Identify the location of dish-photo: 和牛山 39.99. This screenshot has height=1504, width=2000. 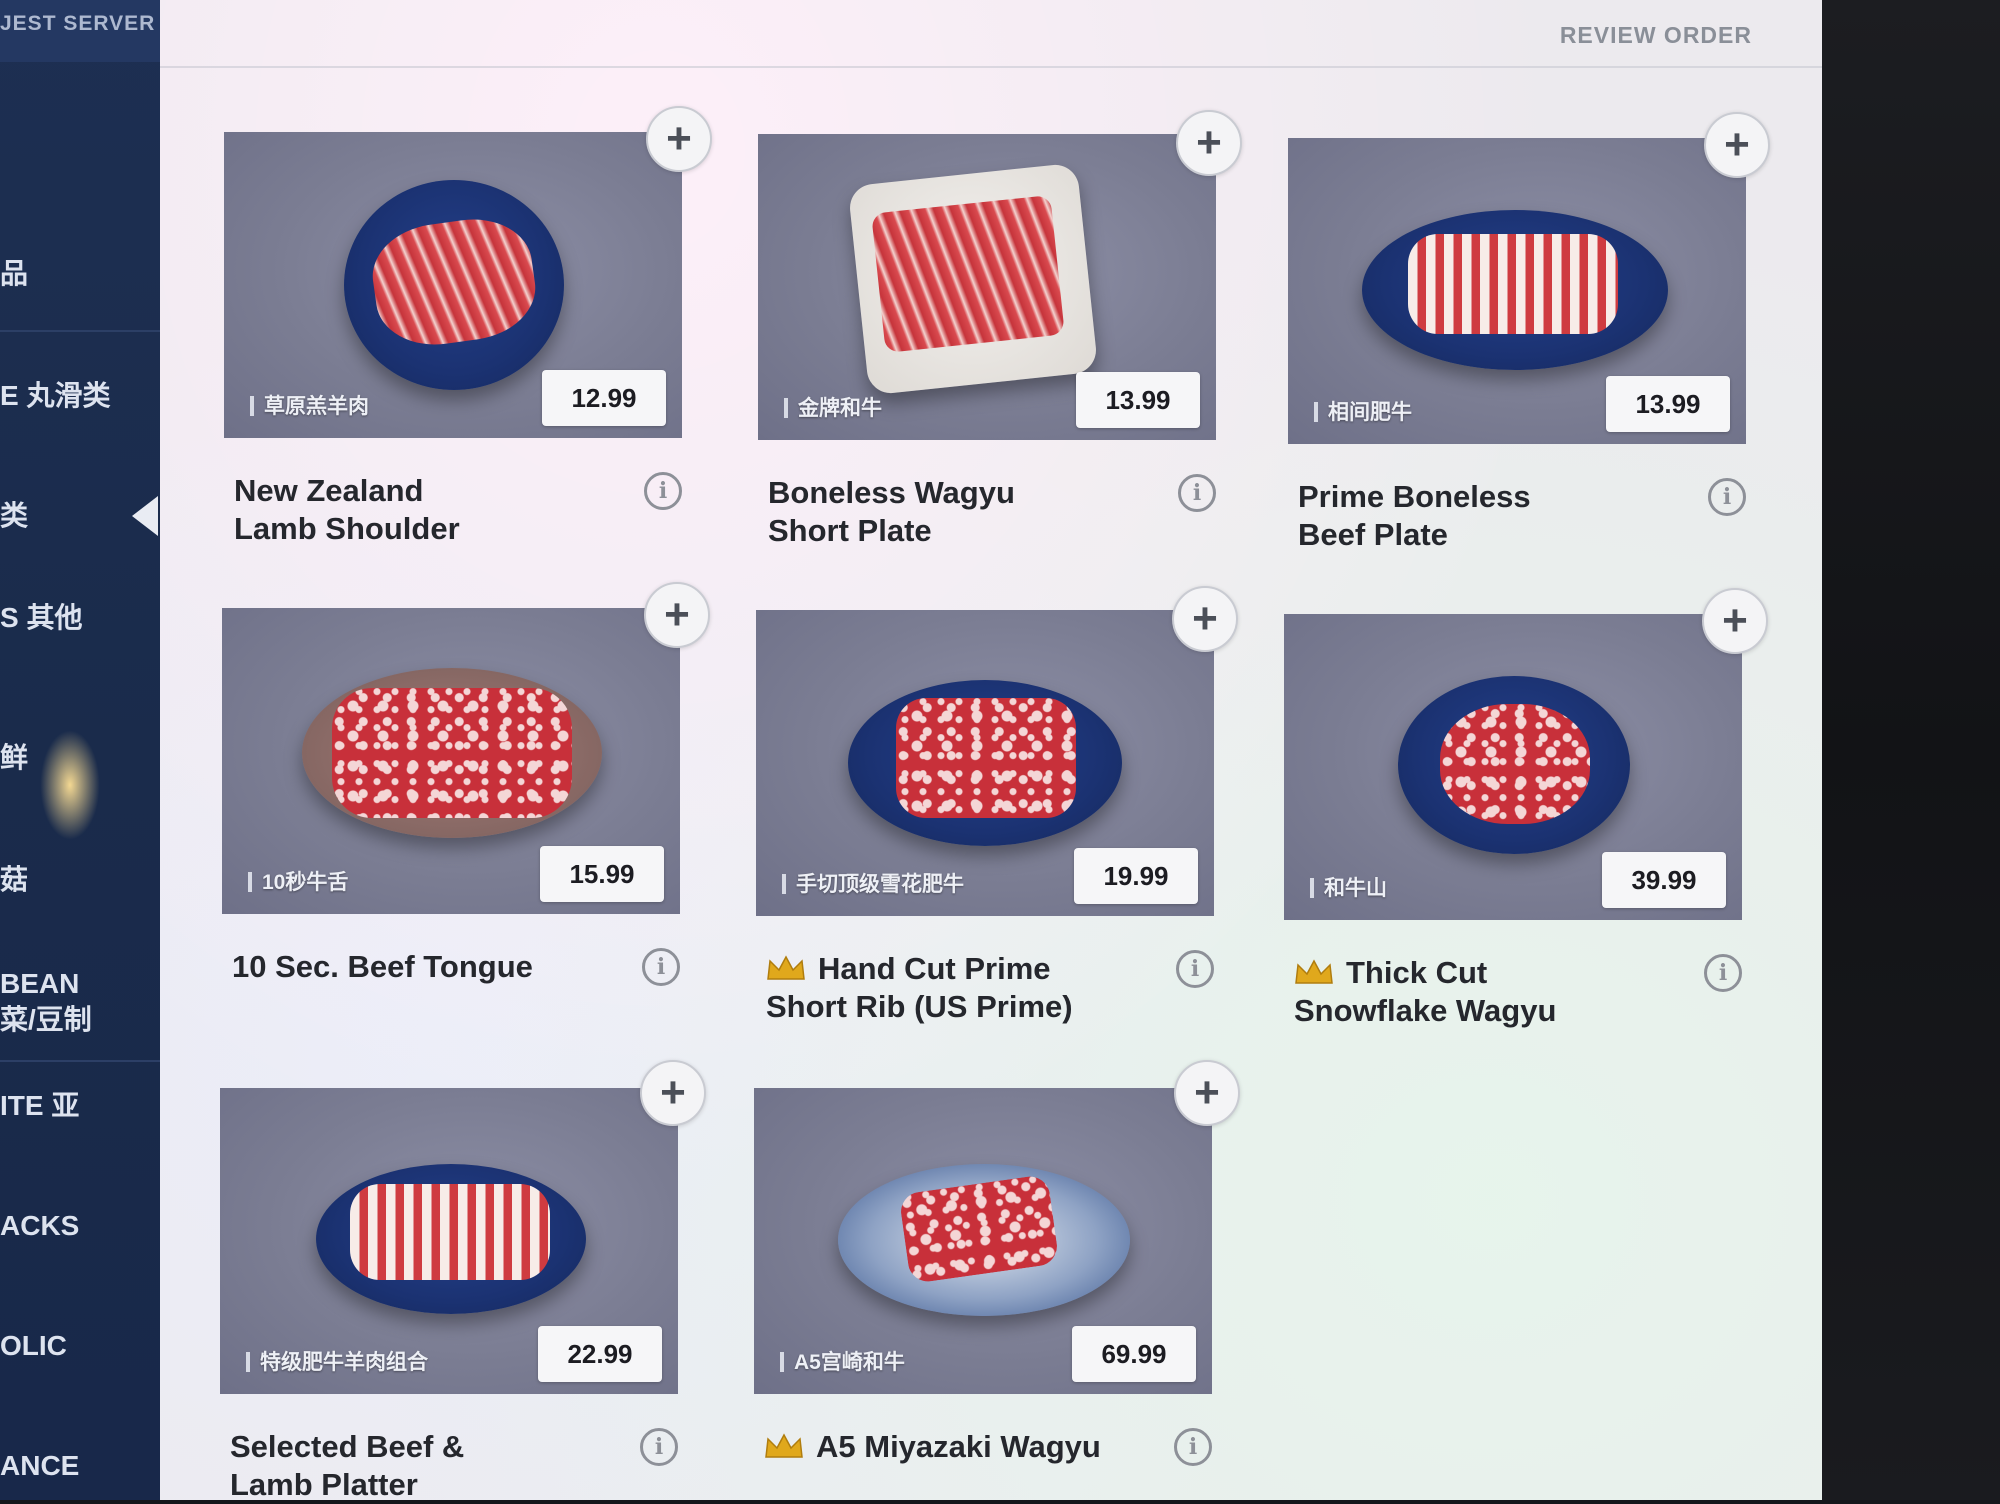
(1513, 767).